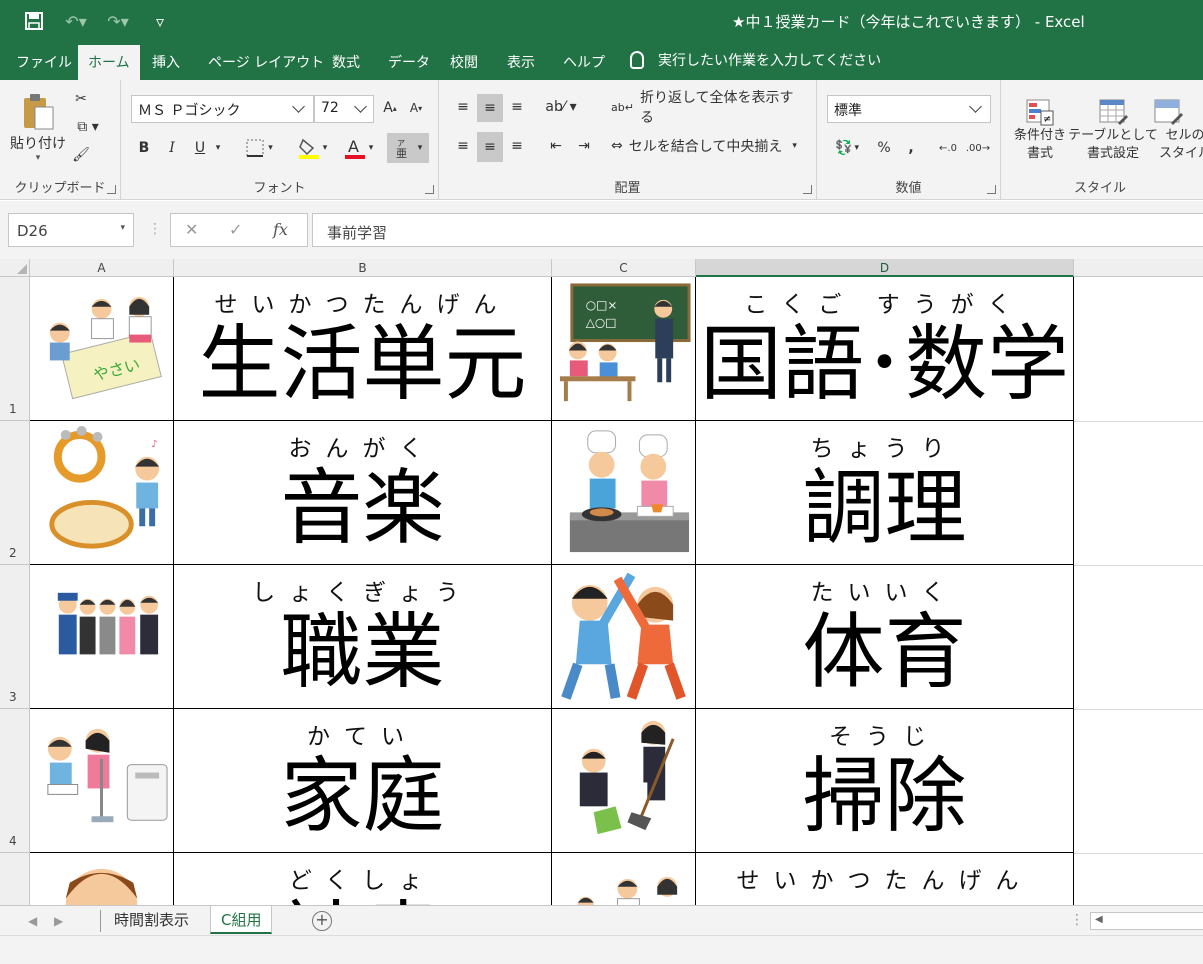  I want to click on tab-formulas: 数式, so click(346, 62).